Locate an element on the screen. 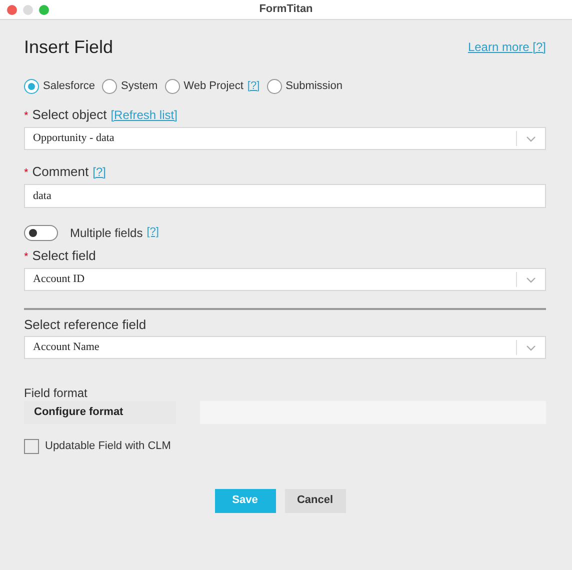  select-field: Account ID is located at coordinates (285, 279).